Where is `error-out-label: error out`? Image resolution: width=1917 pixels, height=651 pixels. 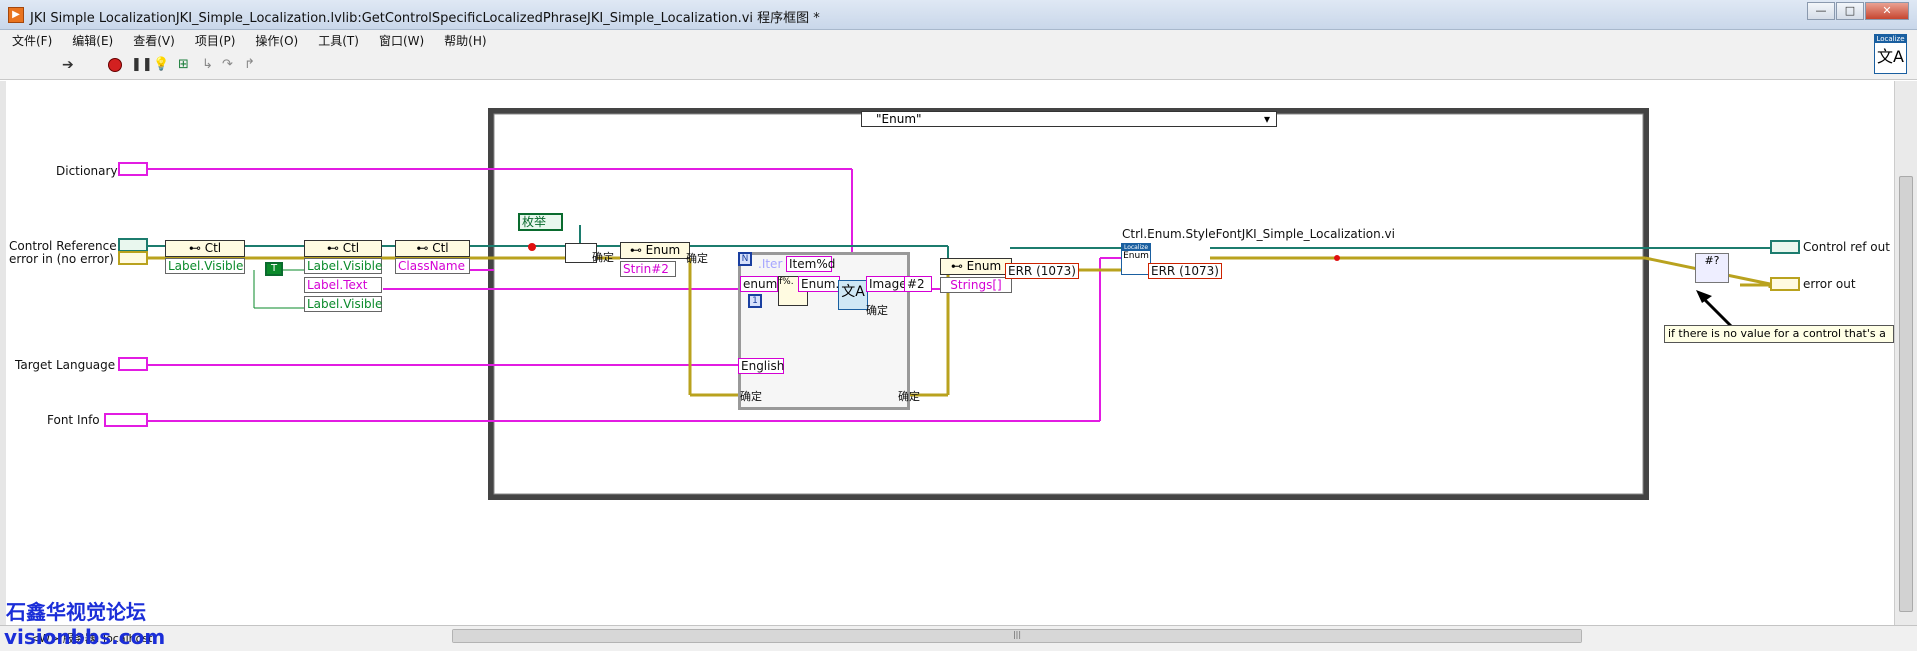
error-out-label: error out is located at coordinates (1829, 284).